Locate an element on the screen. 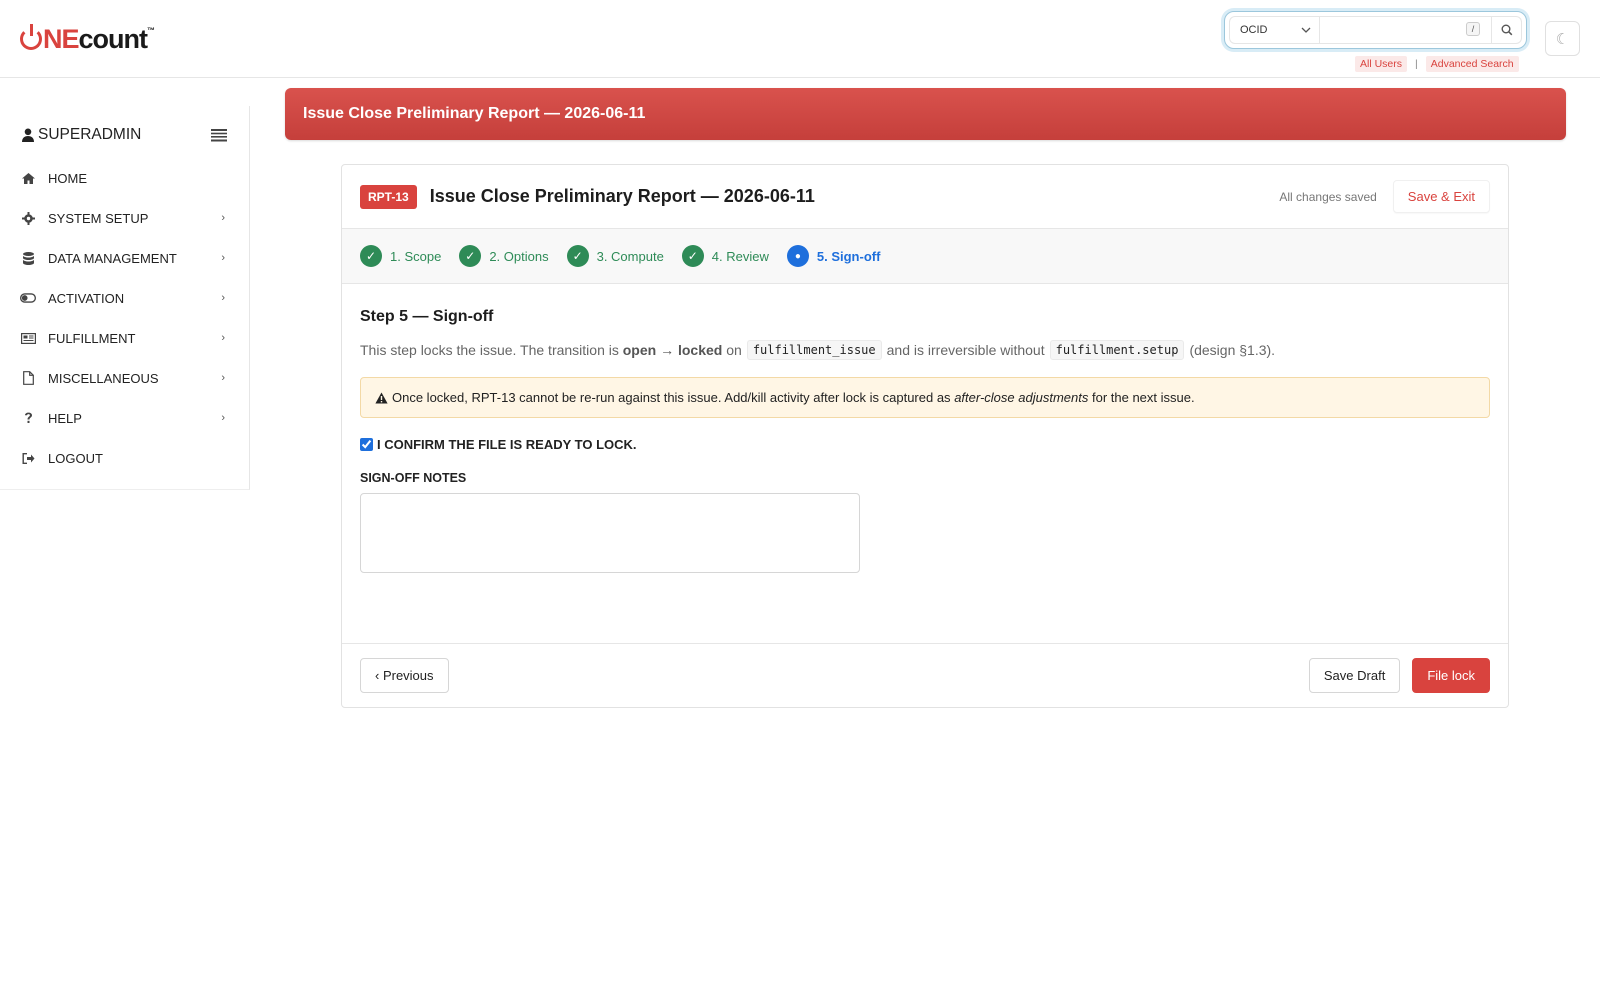  advanced-search-link: Advanced Search is located at coordinates (1472, 64).